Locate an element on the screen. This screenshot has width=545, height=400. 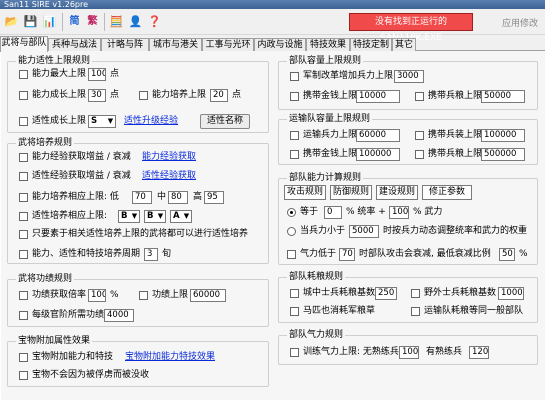
save-icon: 💾 is located at coordinates (30, 21).